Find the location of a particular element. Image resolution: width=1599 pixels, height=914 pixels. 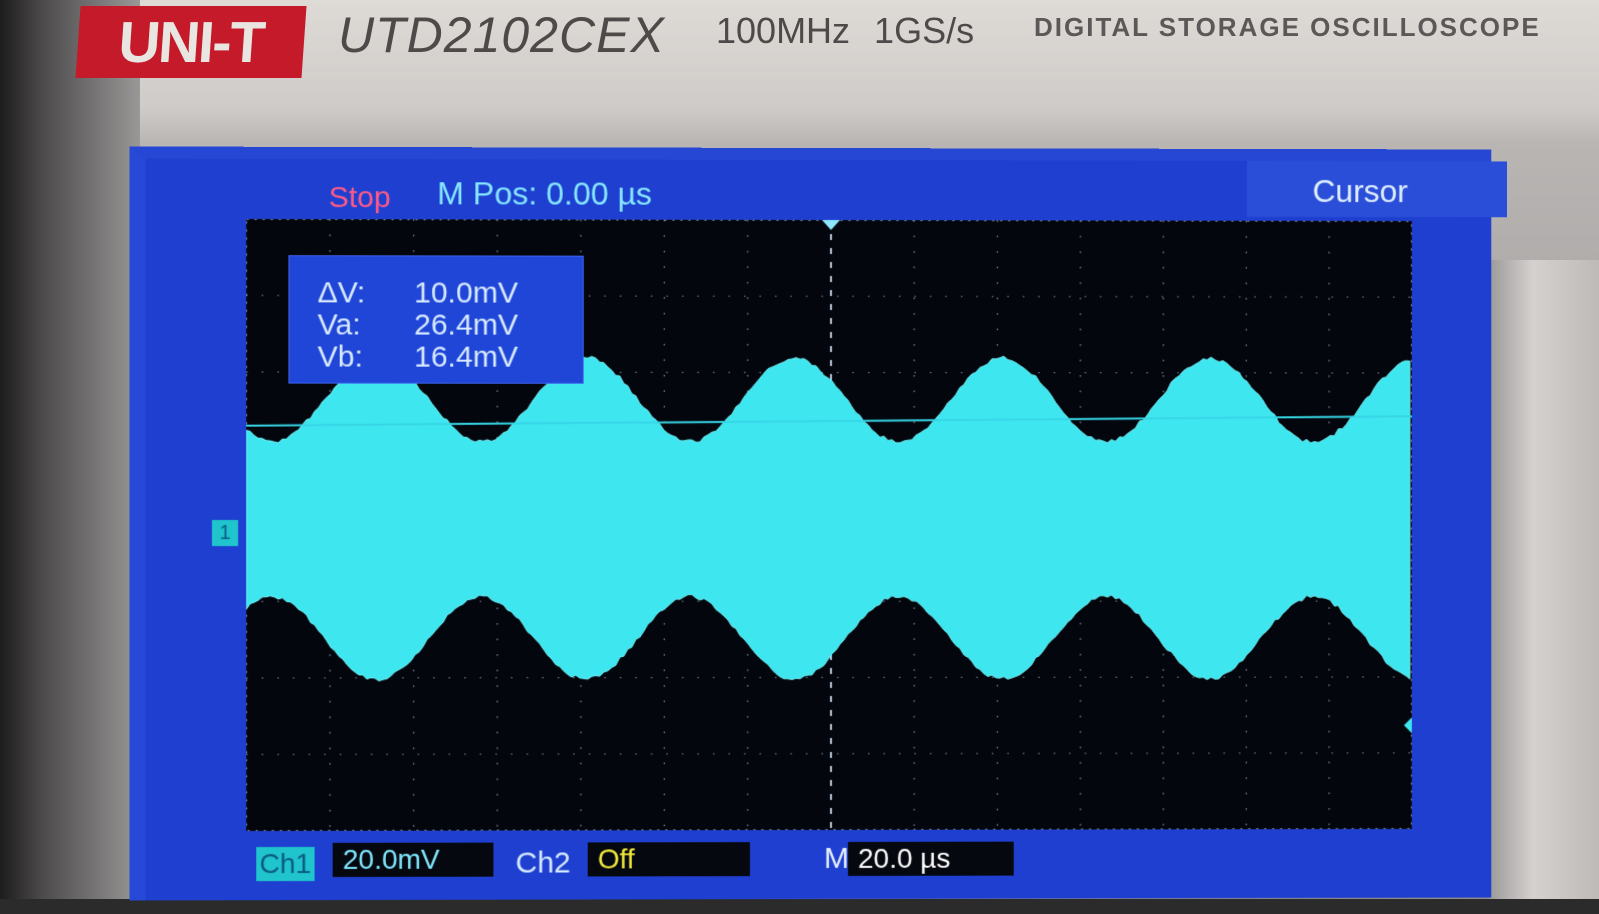

product-line: DIGITAL STORAGE OSCILLOSCOPE is located at coordinates (1287, 27).